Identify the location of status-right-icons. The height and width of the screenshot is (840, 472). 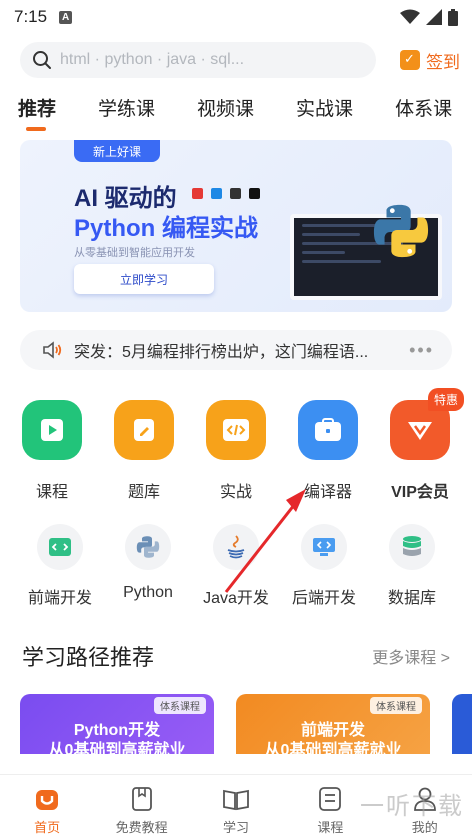
(429, 17).